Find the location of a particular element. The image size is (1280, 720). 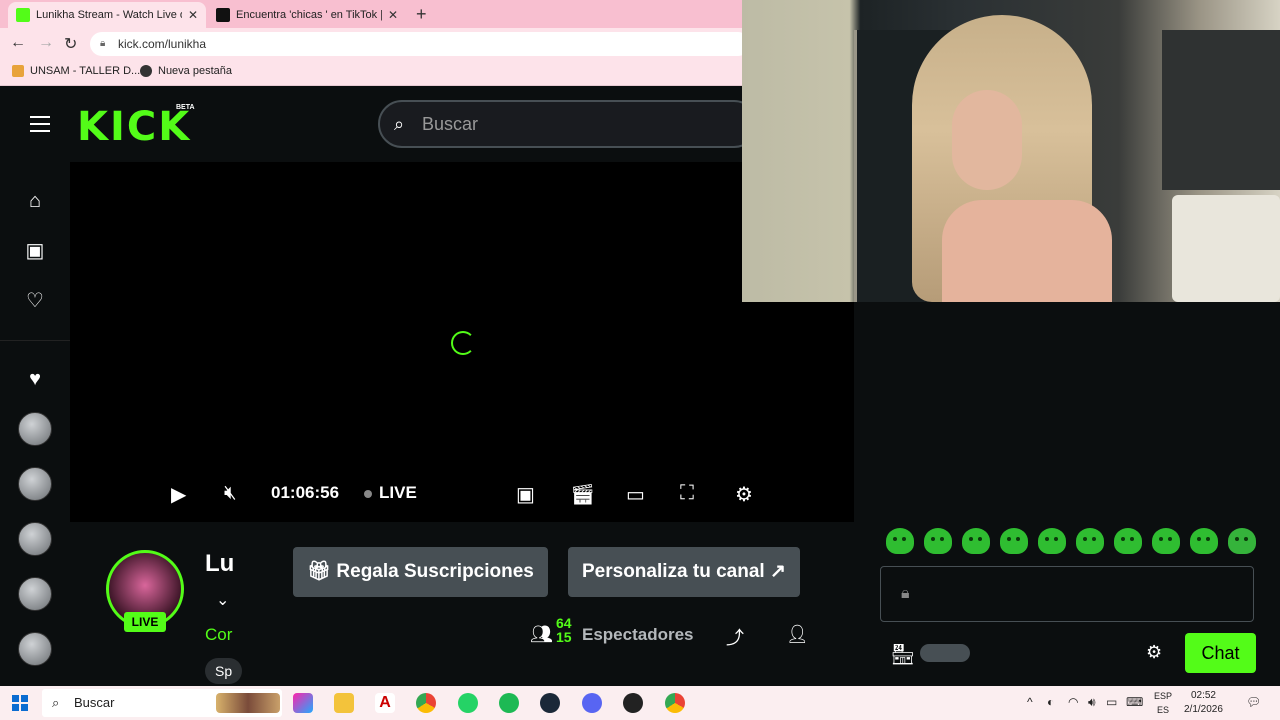

loading-spinner-icon is located at coordinates (463, 343).